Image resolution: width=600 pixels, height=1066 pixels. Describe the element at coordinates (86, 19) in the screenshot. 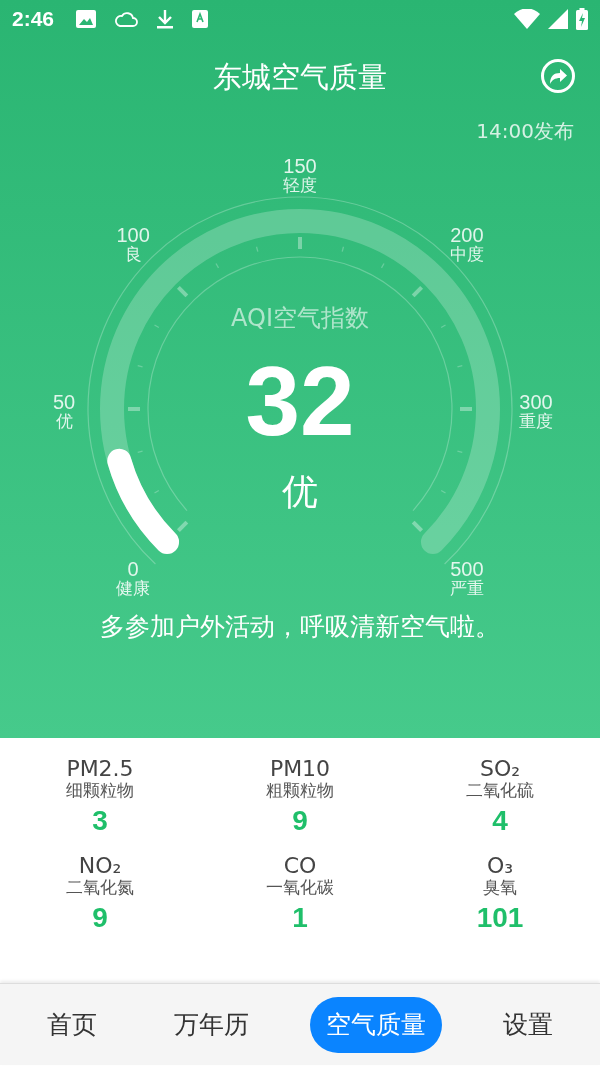

I see `image-icon` at that location.